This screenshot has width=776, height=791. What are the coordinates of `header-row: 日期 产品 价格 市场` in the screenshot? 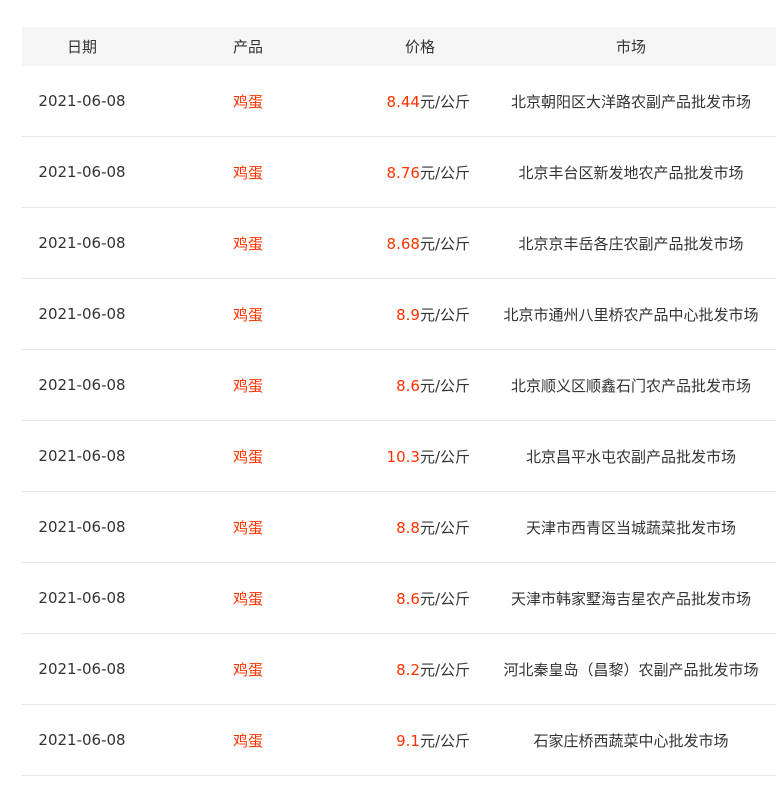 It's located at (399, 46).